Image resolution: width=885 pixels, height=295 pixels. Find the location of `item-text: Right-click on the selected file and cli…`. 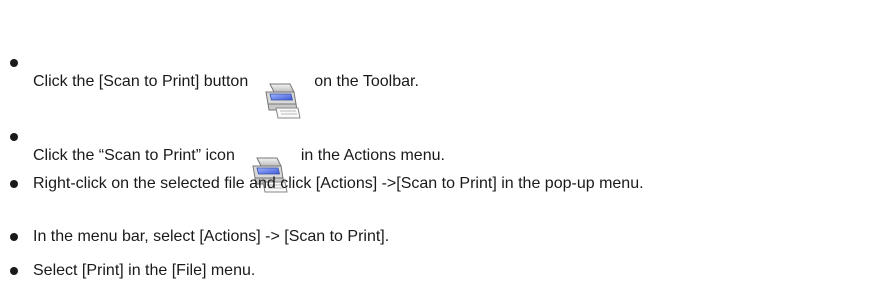

item-text: Right-click on the selected file and cli… is located at coordinates (338, 183).